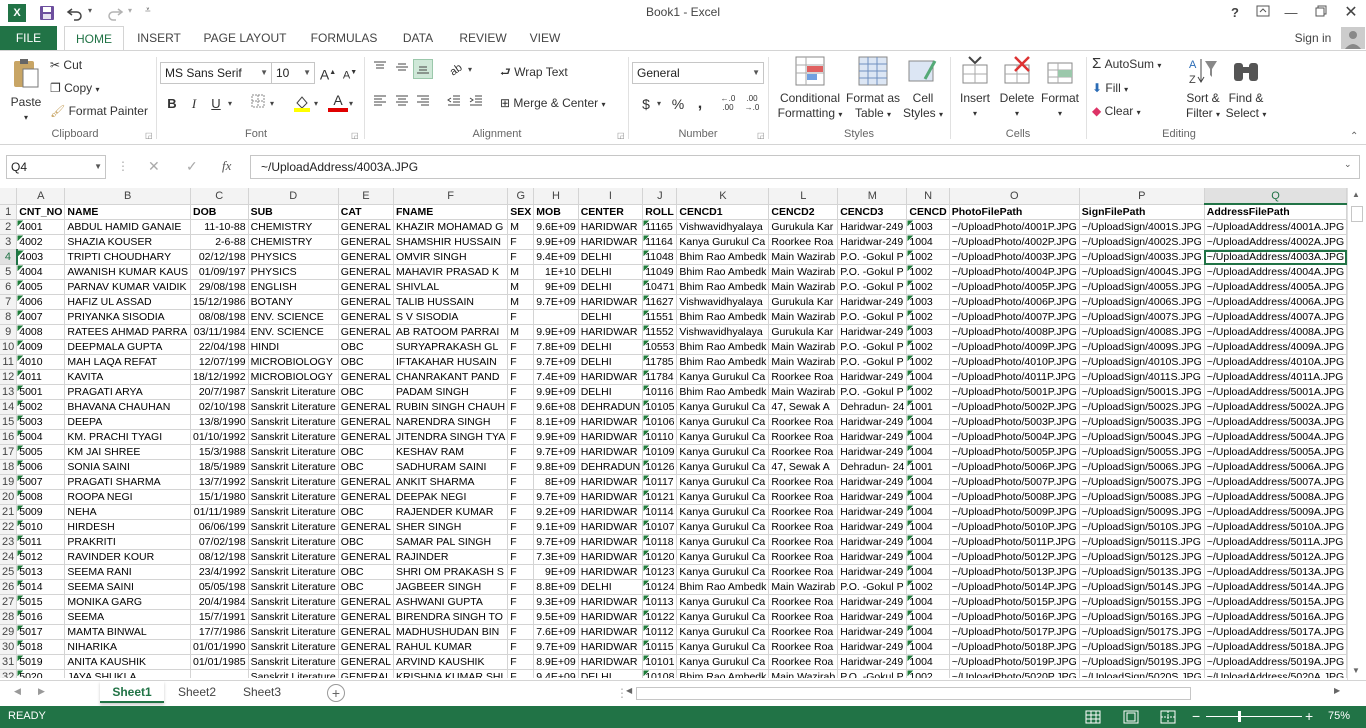 This screenshot has width=1366, height=728. I want to click on cell: ~/UploadAddress/5009A.JPG, so click(1275, 512).